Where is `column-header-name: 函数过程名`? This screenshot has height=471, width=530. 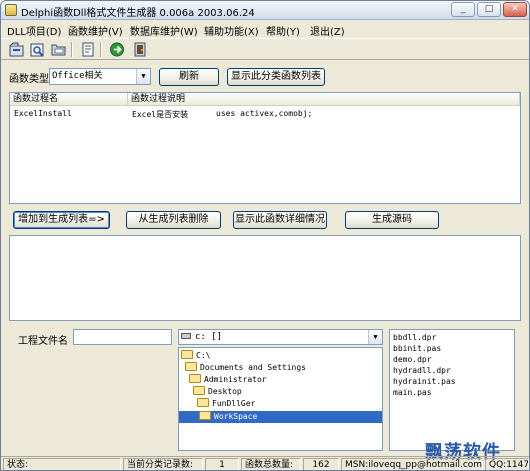
column-header-name: 函数过程名 is located at coordinates (69, 99).